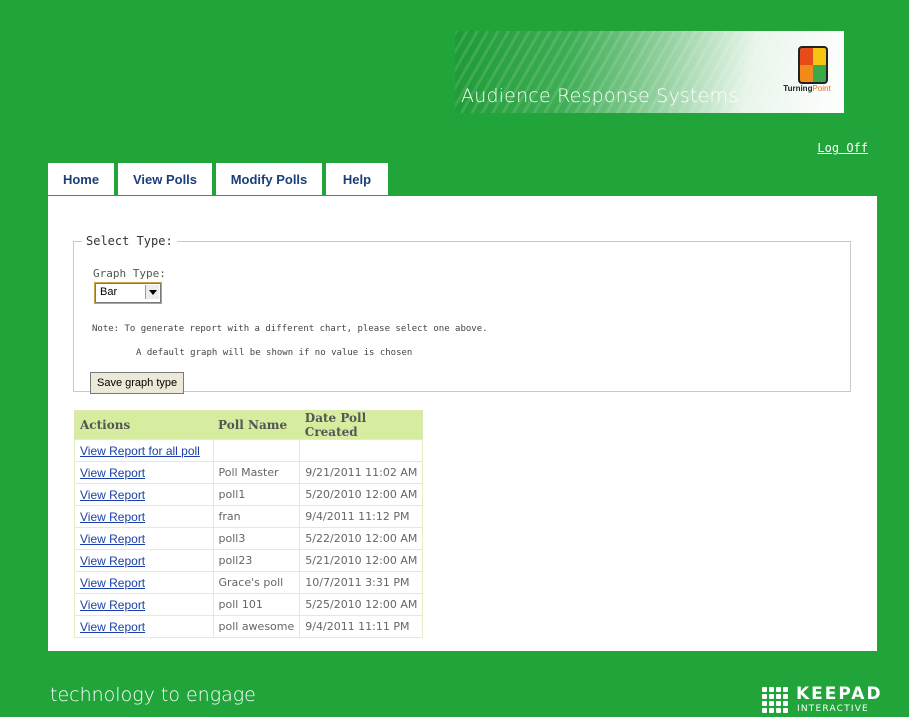 The image size is (909, 717). What do you see at coordinates (143, 425) in the screenshot?
I see `header-actions: Actions` at bounding box center [143, 425].